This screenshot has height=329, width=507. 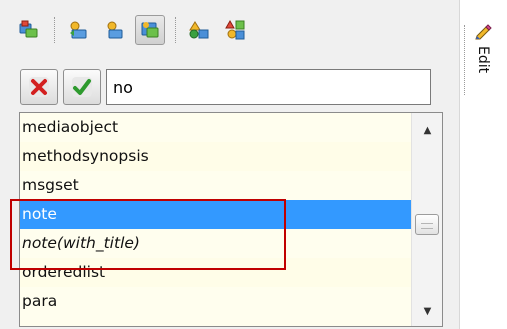 I want to click on insert-element-icon, so click(x=28, y=29).